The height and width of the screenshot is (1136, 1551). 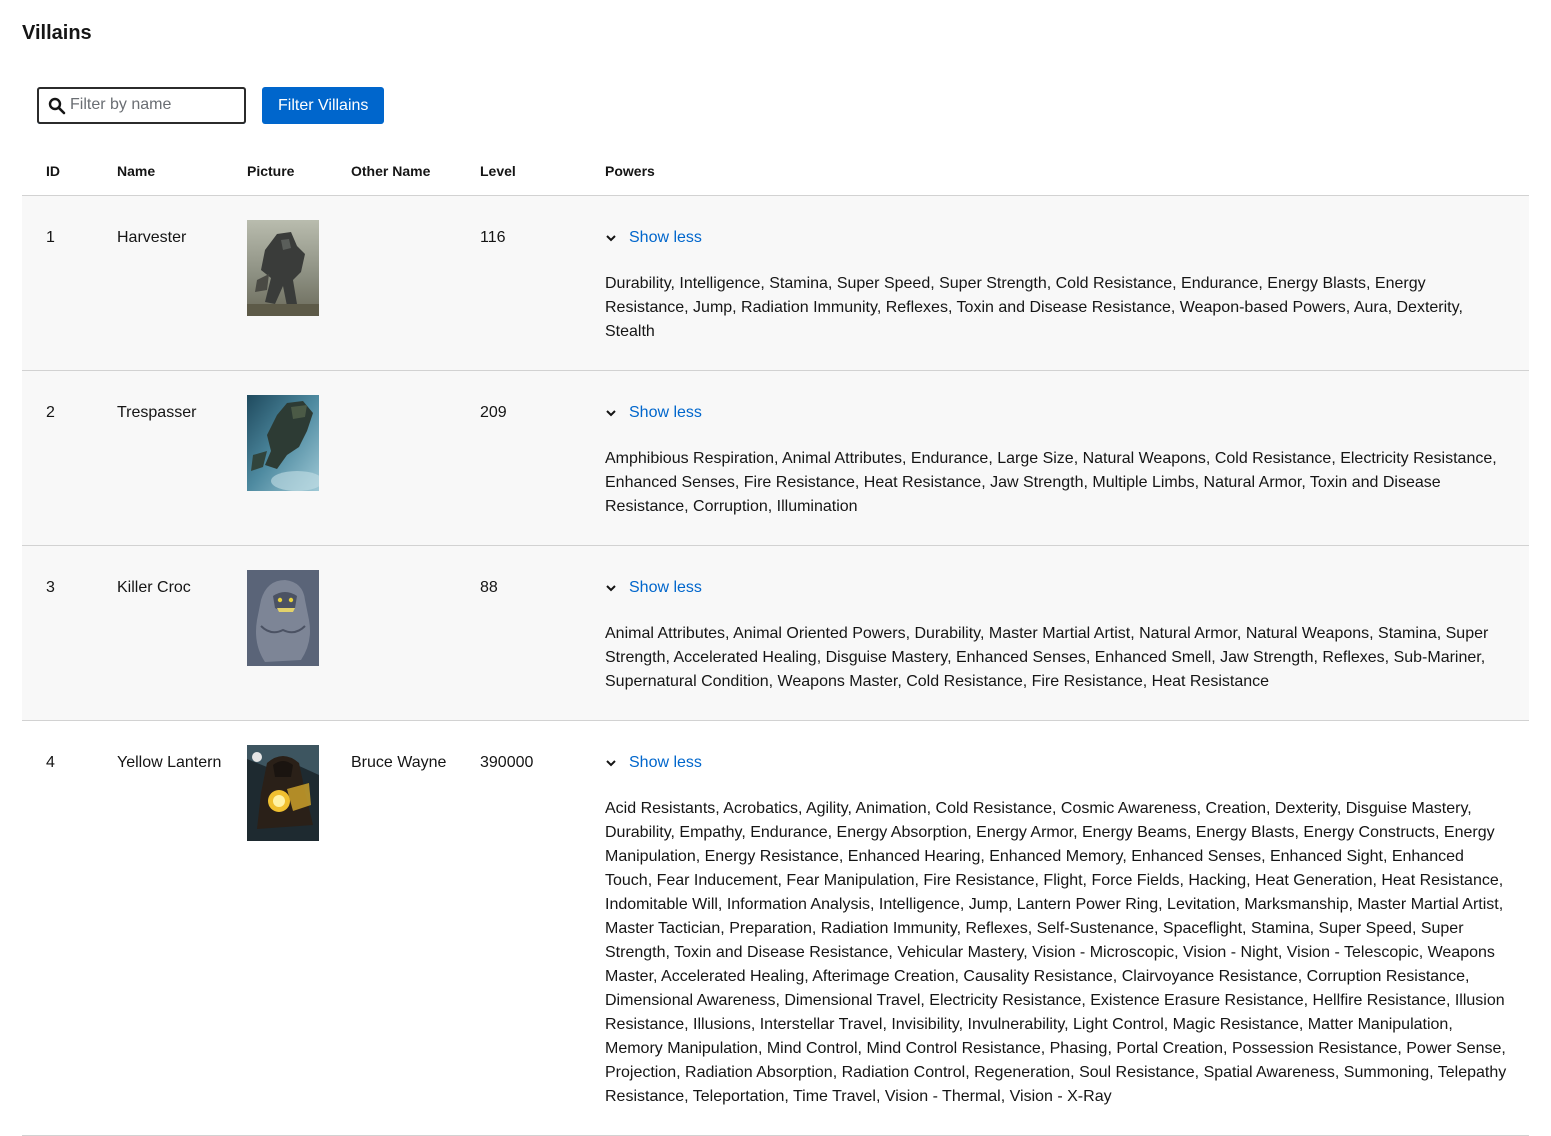 I want to click on villain-id: 2, so click(x=50, y=412).